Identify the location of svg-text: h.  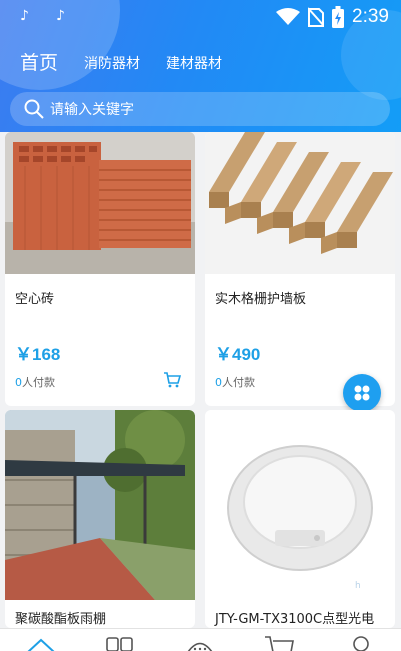
(358, 586).